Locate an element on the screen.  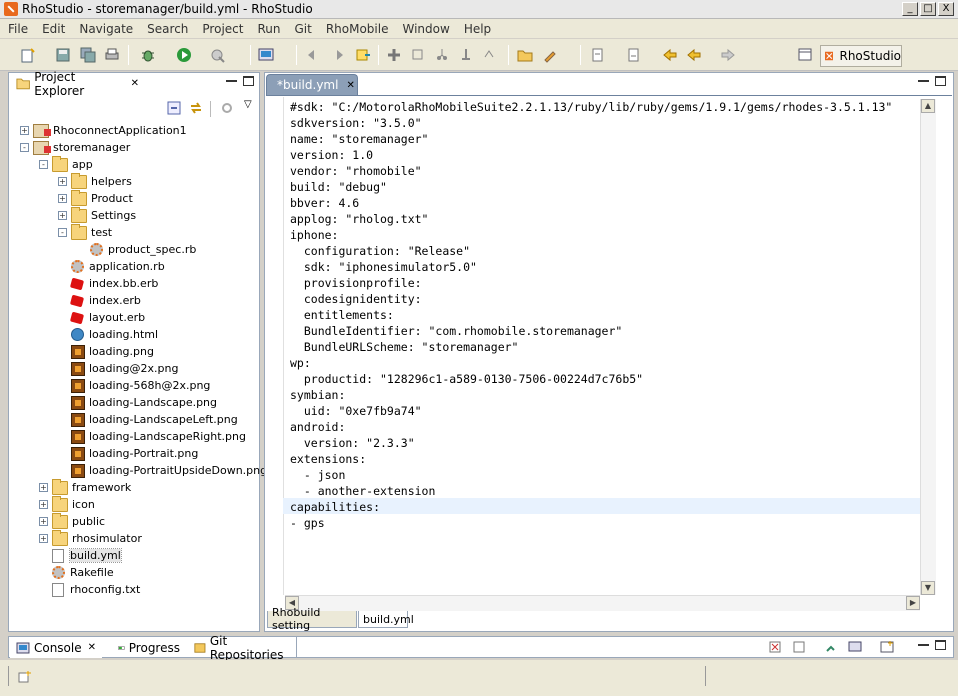
tree-item: + helpers is located at coordinates (95, 181).